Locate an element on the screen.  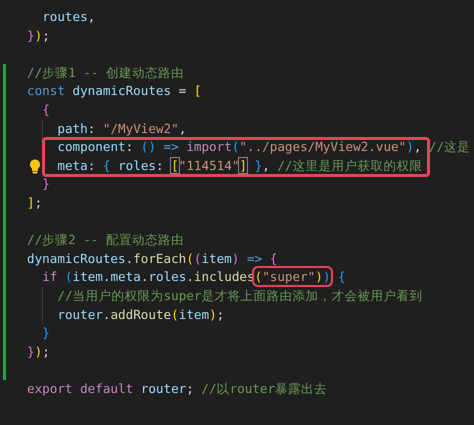
code-line: component: () => import("../pages/MyView2.vue"), //这是 is located at coordinates (263, 147).